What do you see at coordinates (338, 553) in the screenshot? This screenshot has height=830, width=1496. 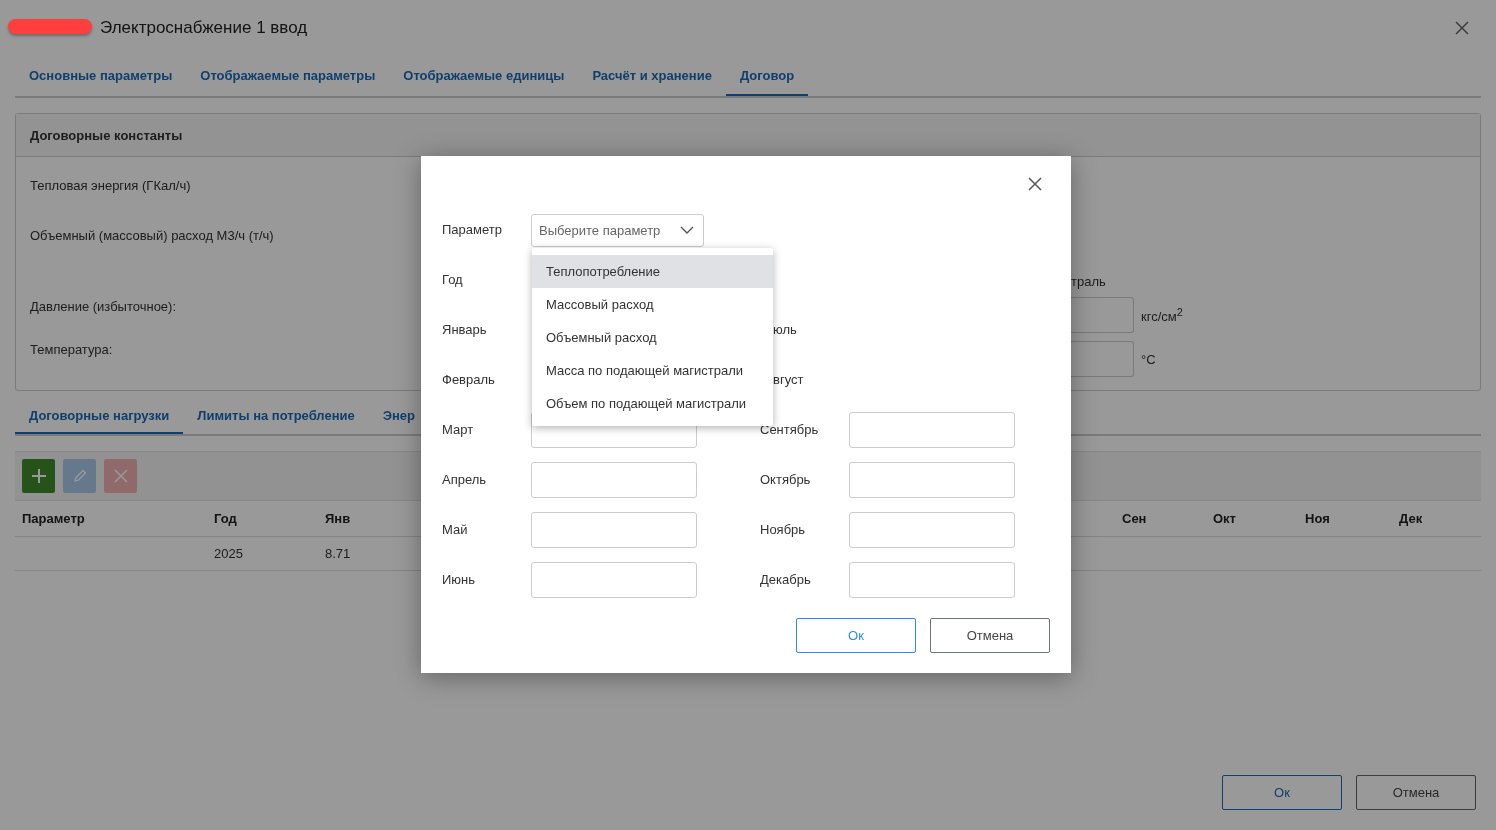 I see `table-cell-text: 8.71` at bounding box center [338, 553].